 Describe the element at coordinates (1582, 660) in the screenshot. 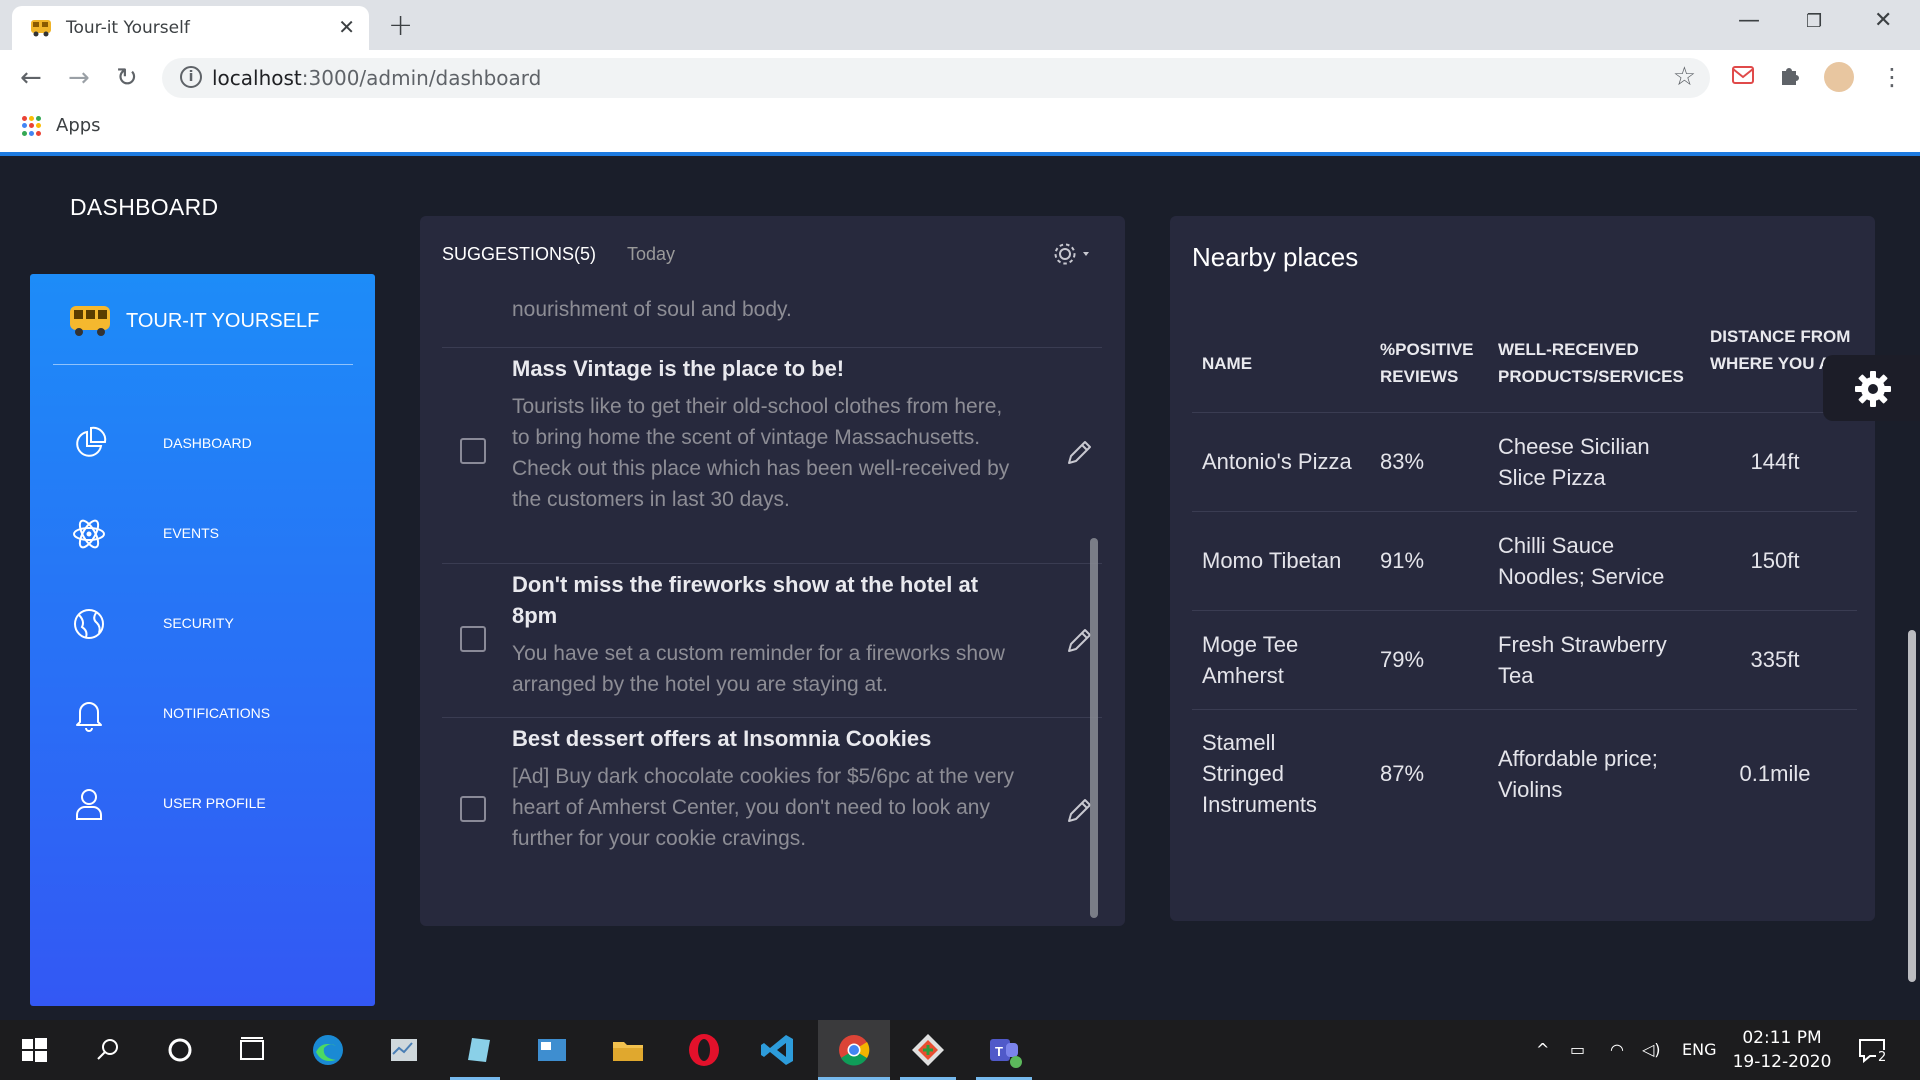

I see `place-products: Fresh Strawberry Tea` at that location.